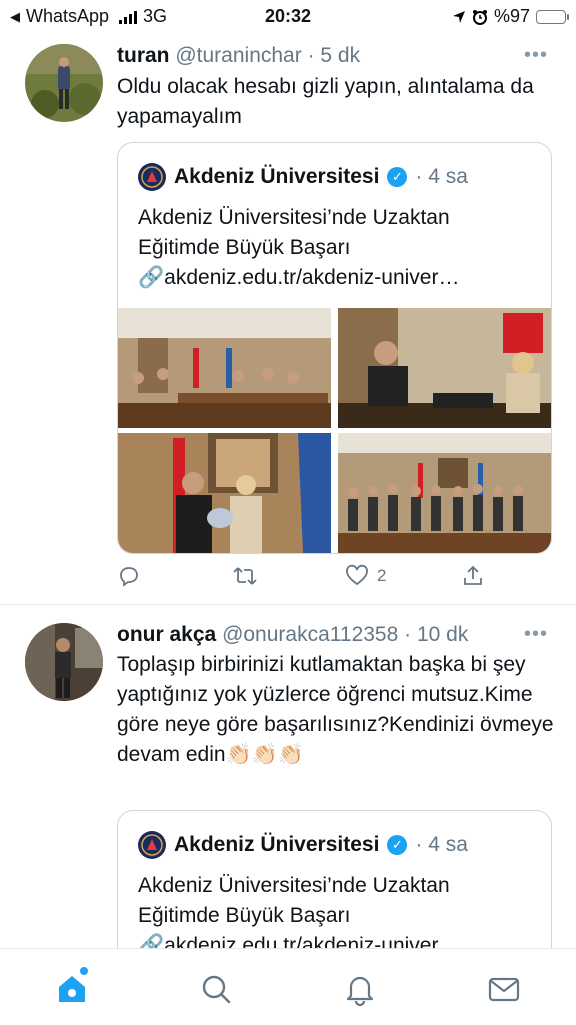 This screenshot has width=576, height=1025. I want to click on tab-home, so click(72, 988).